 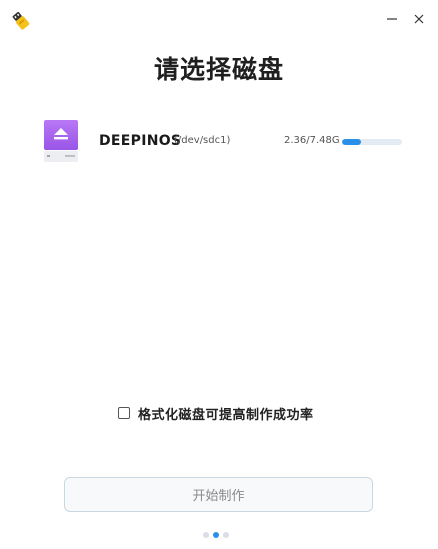 I want to click on page-indicator, so click(x=216, y=535).